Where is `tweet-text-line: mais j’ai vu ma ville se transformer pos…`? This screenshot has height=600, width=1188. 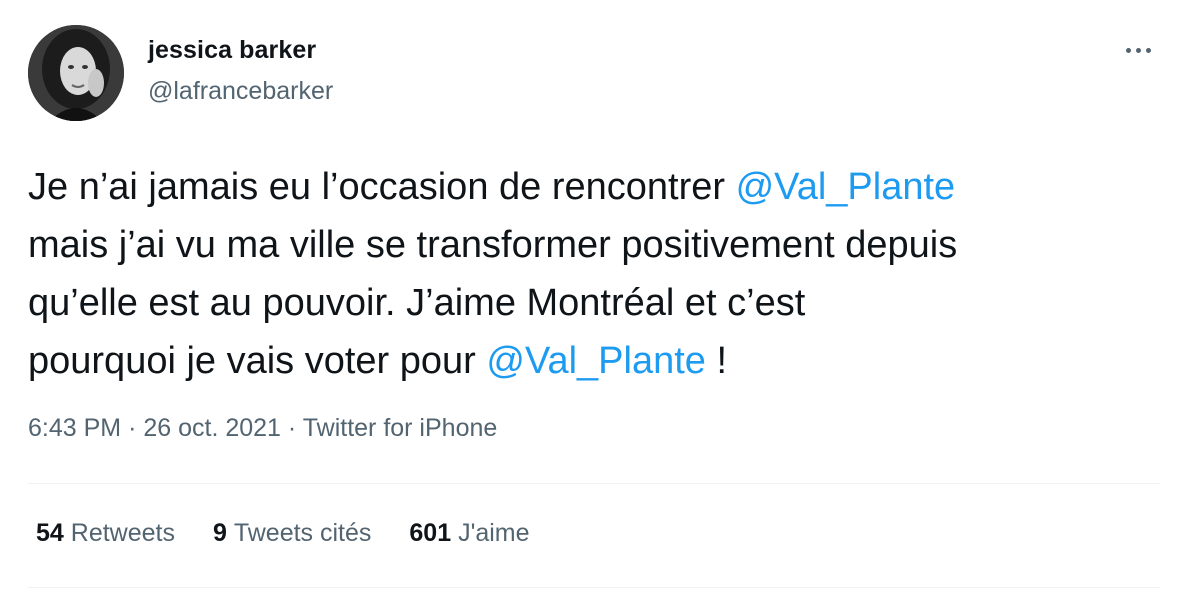
tweet-text-line: mais j’ai vu ma ville se transformer pos… is located at coordinates (598, 245).